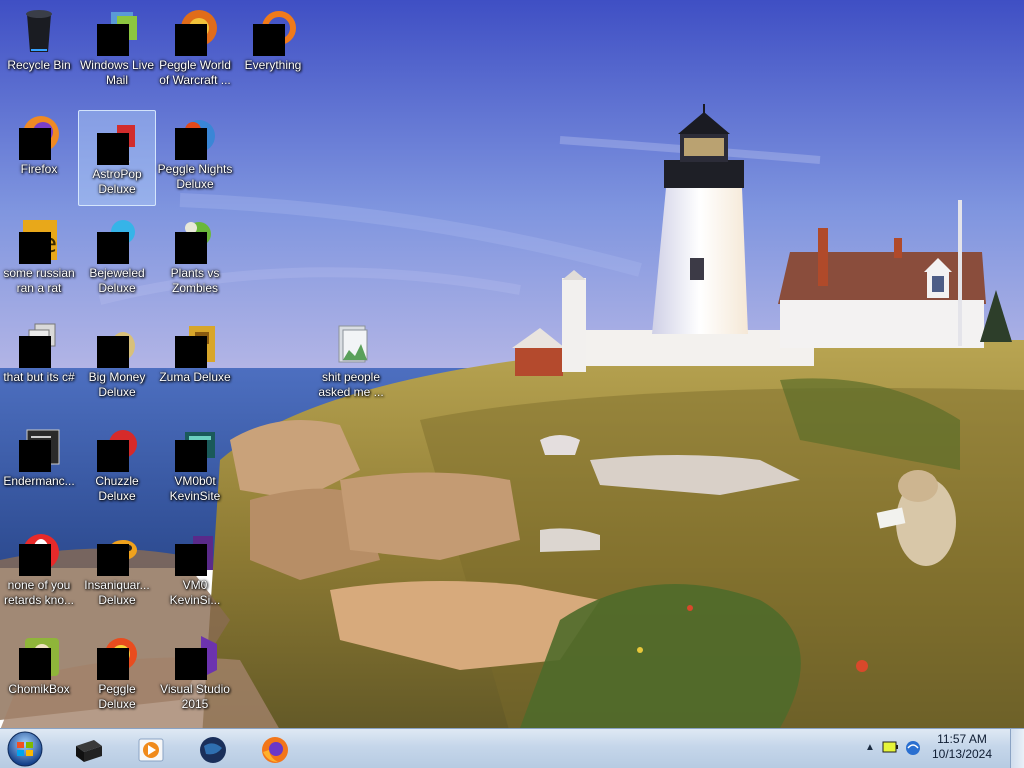 The image size is (1024, 768). I want to click on desktop-icon-peggle-nights: Peggle Nights Deluxe, so click(195, 154).